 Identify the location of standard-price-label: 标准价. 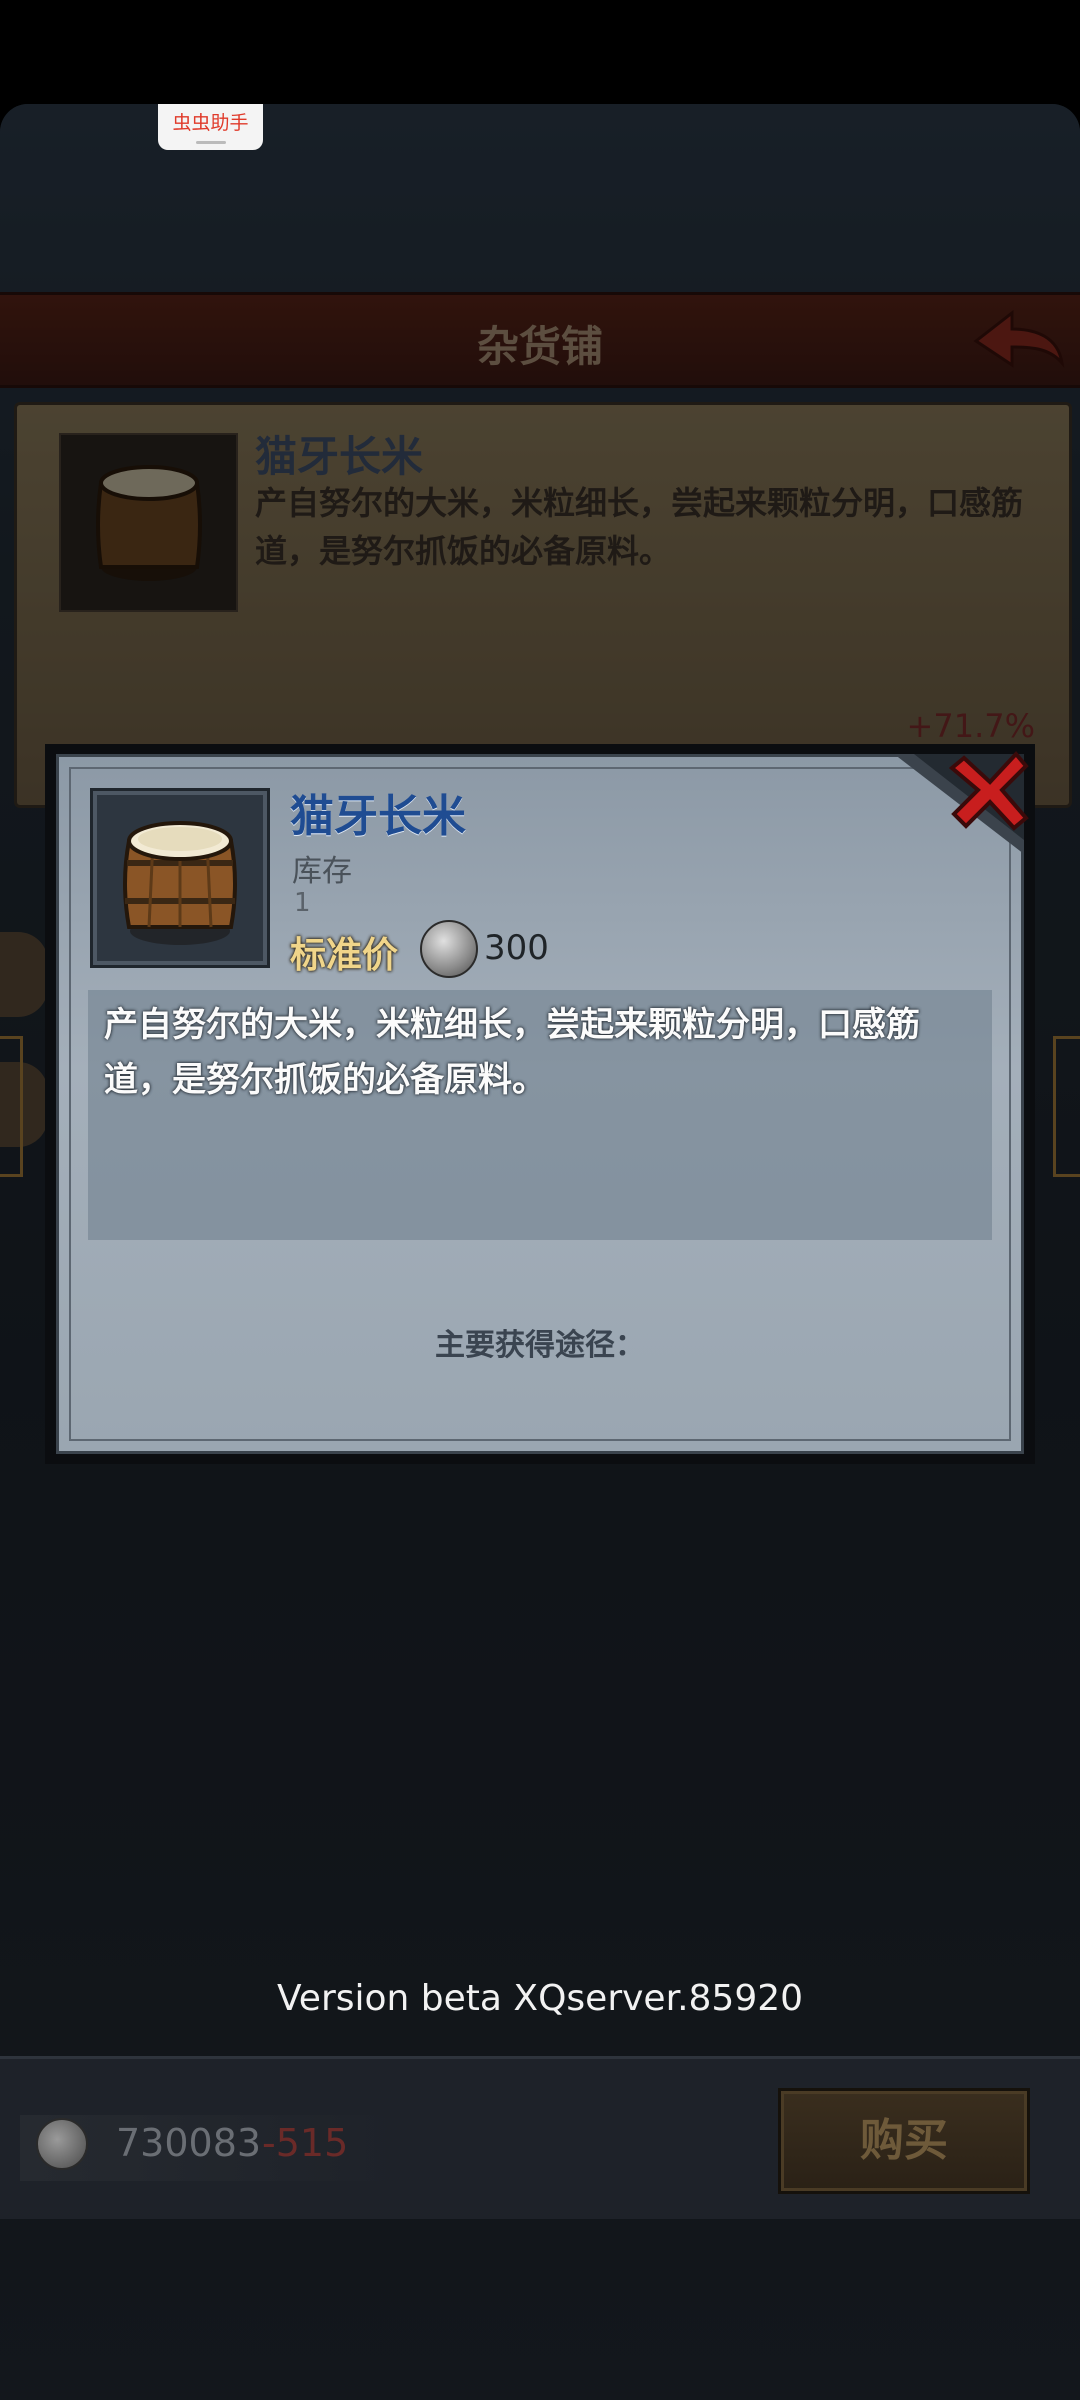
(344, 955).